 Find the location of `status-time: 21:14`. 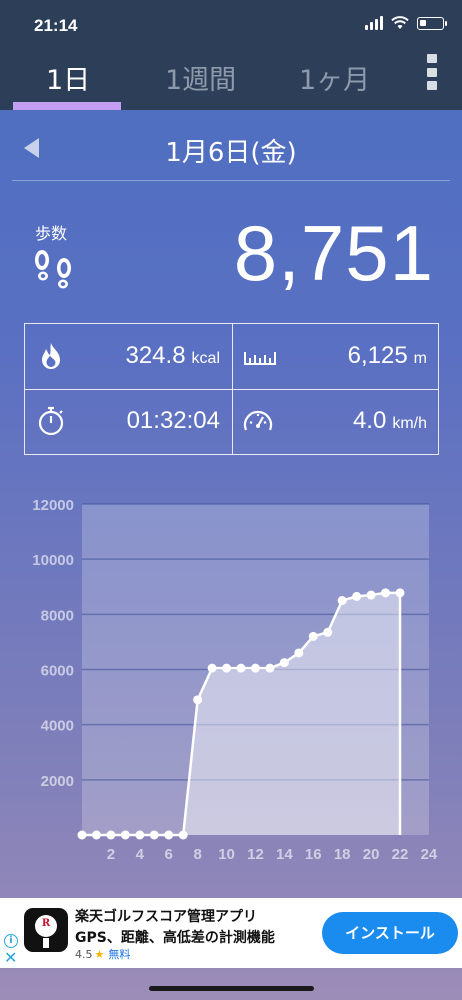

status-time: 21:14 is located at coordinates (56, 25).